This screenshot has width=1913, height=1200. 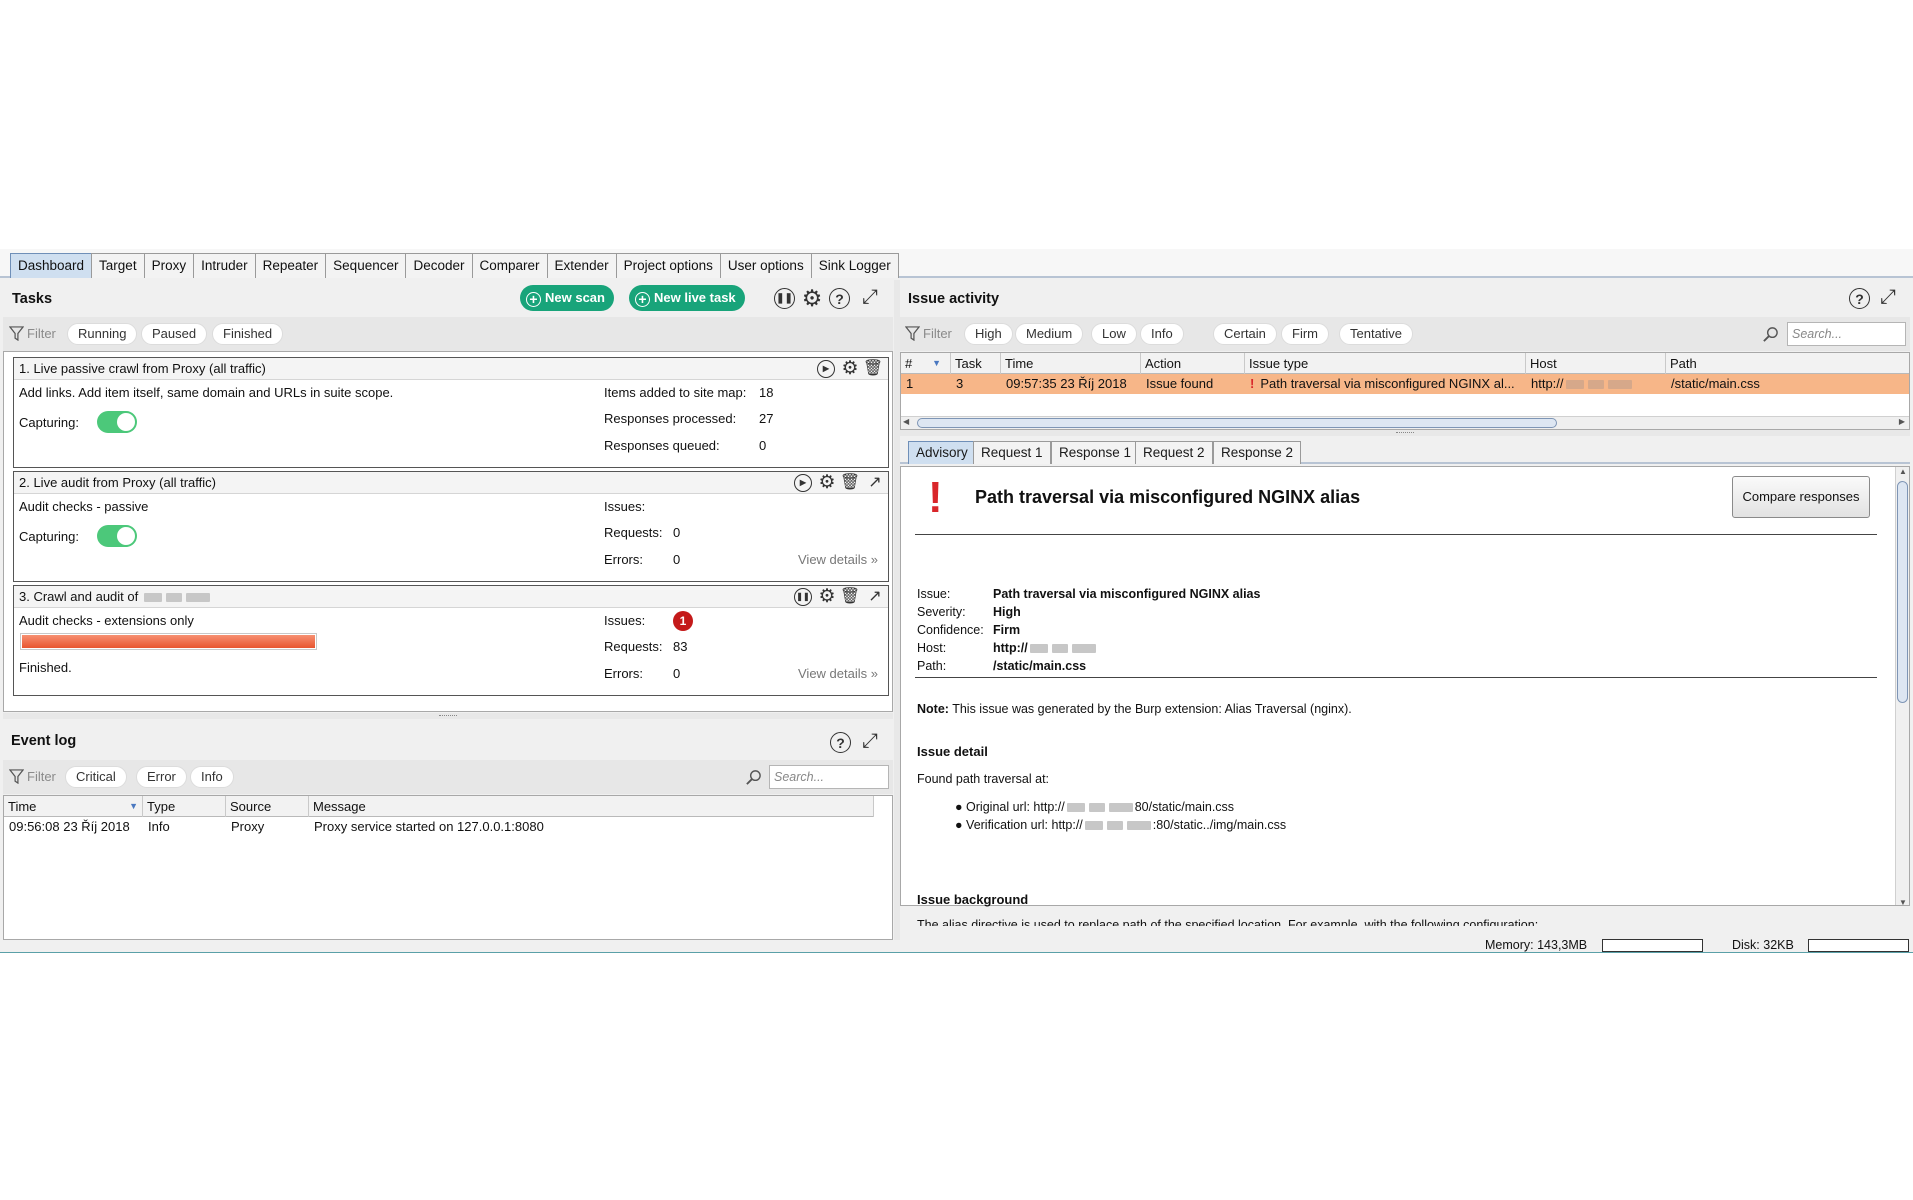 What do you see at coordinates (1787, 363) in the screenshot?
I see `column-header-path: Path` at bounding box center [1787, 363].